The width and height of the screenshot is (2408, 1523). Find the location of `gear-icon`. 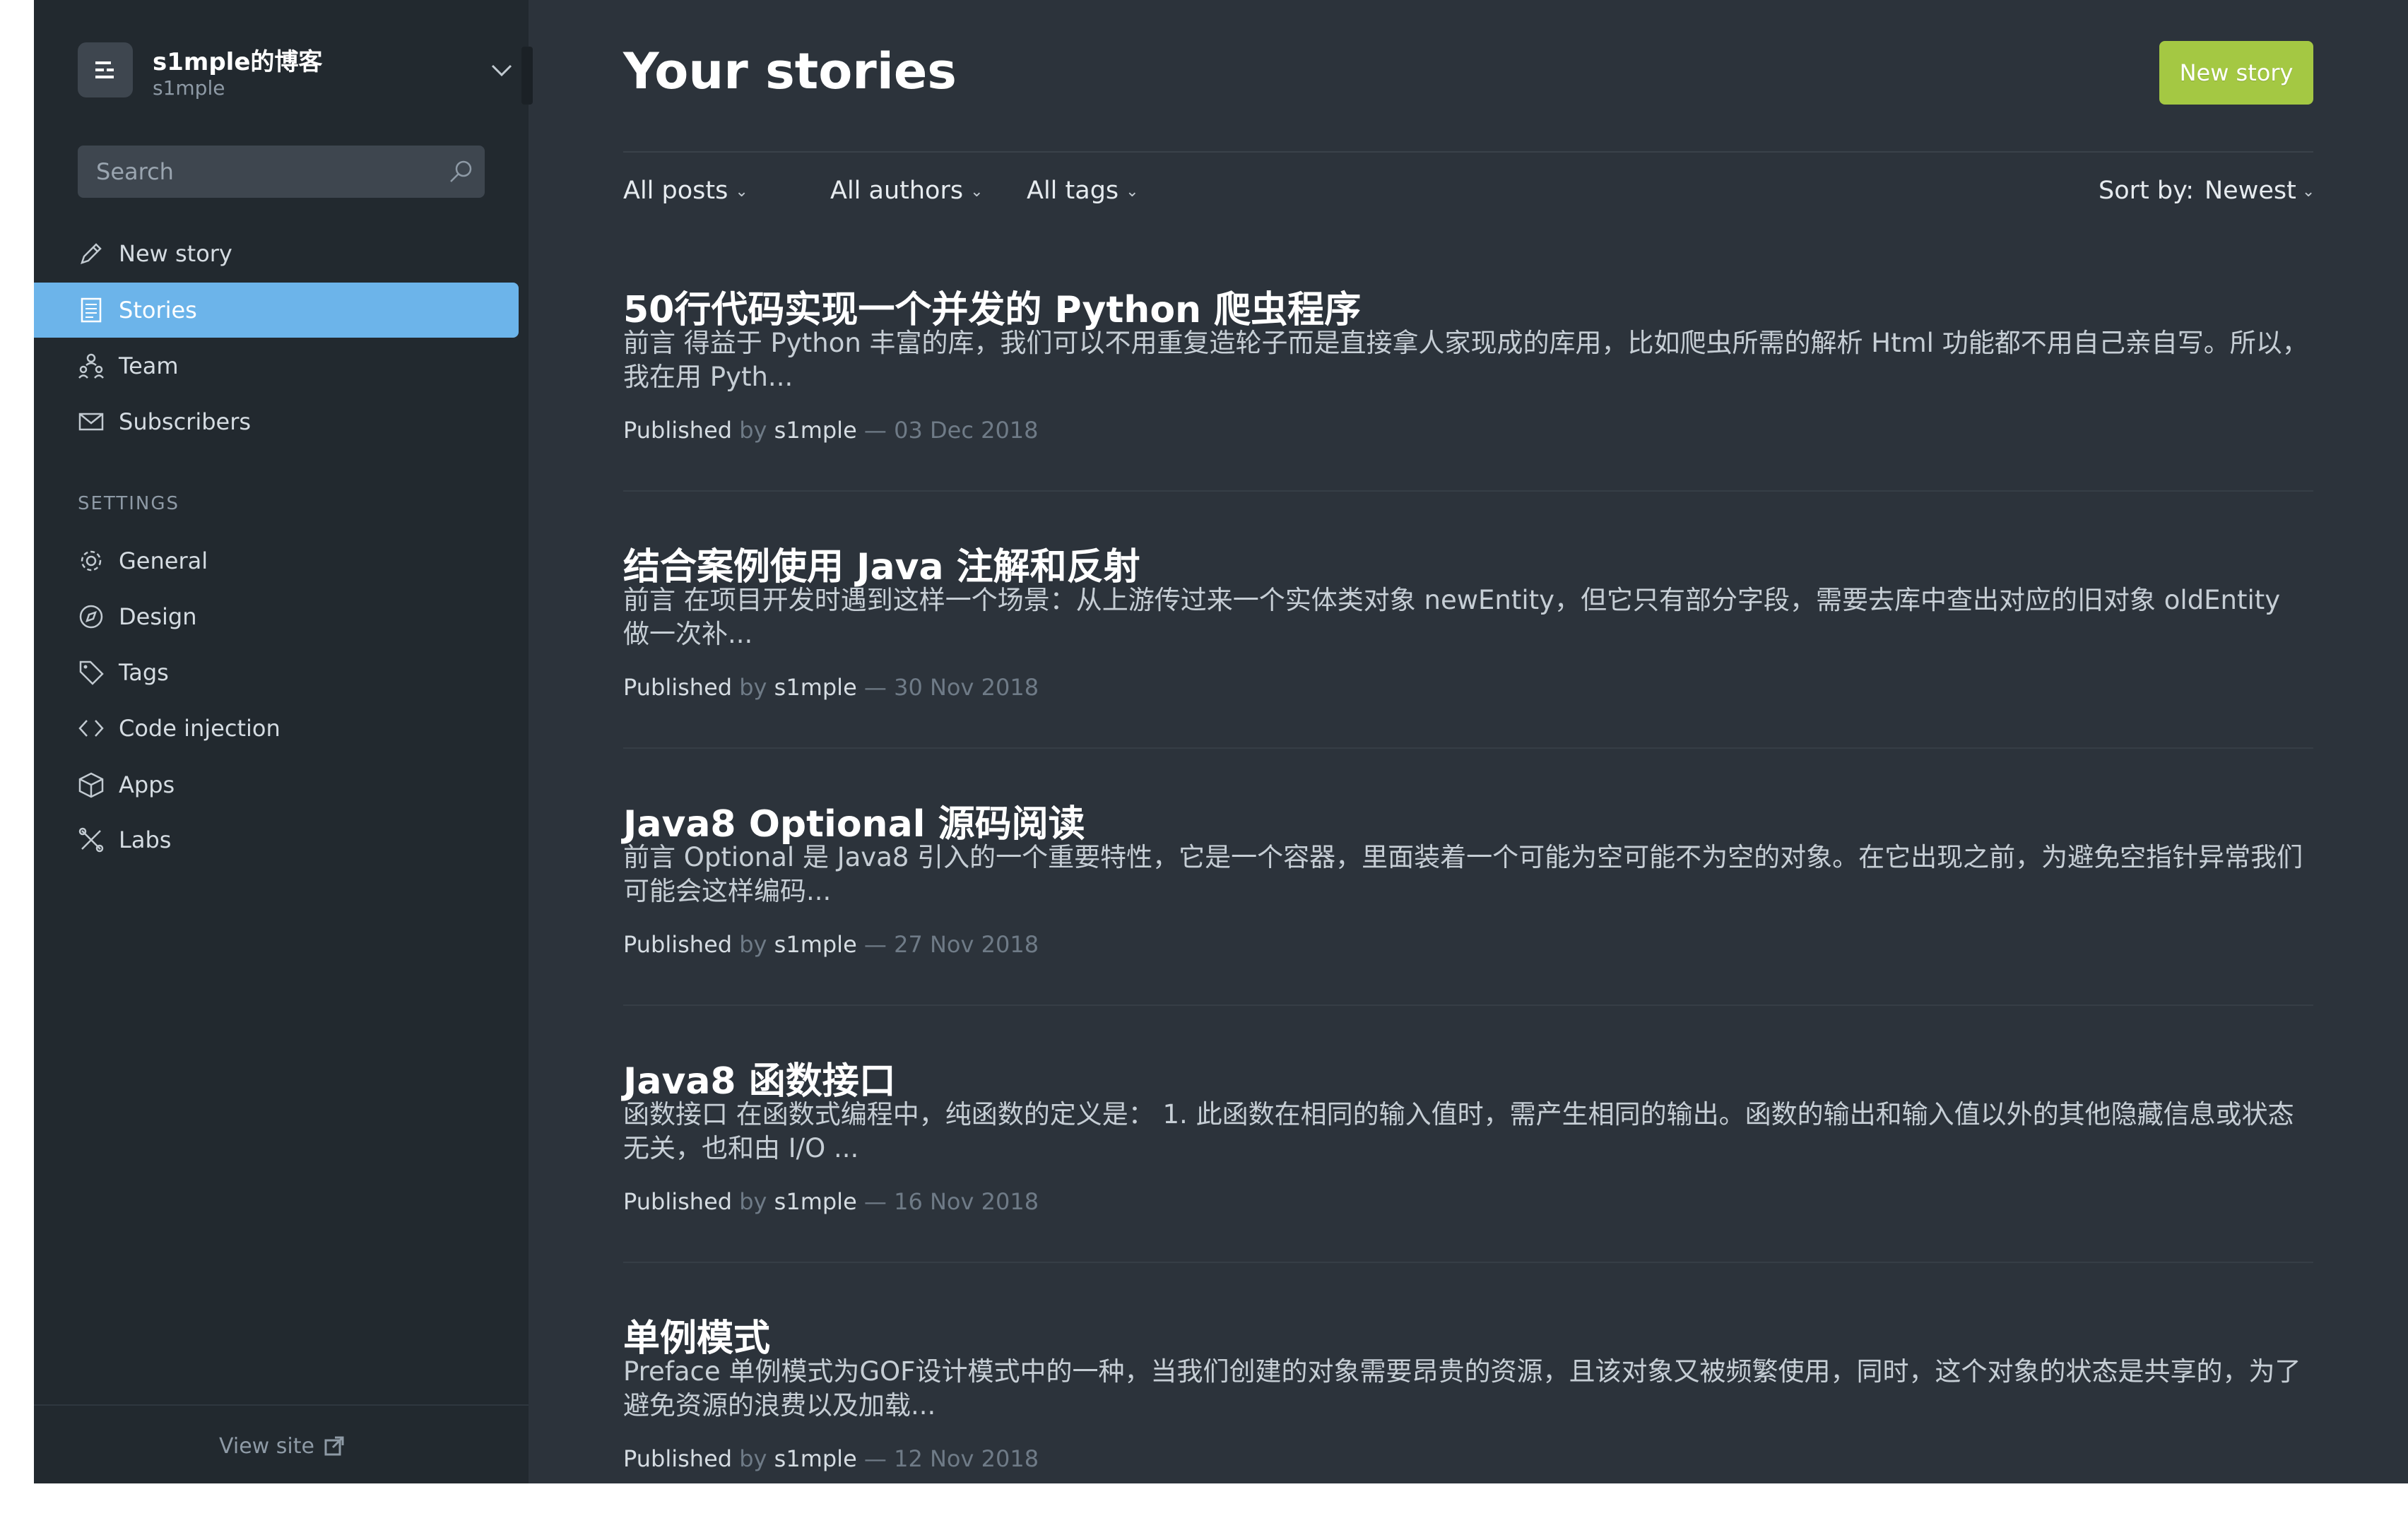

gear-icon is located at coordinates (91, 560).